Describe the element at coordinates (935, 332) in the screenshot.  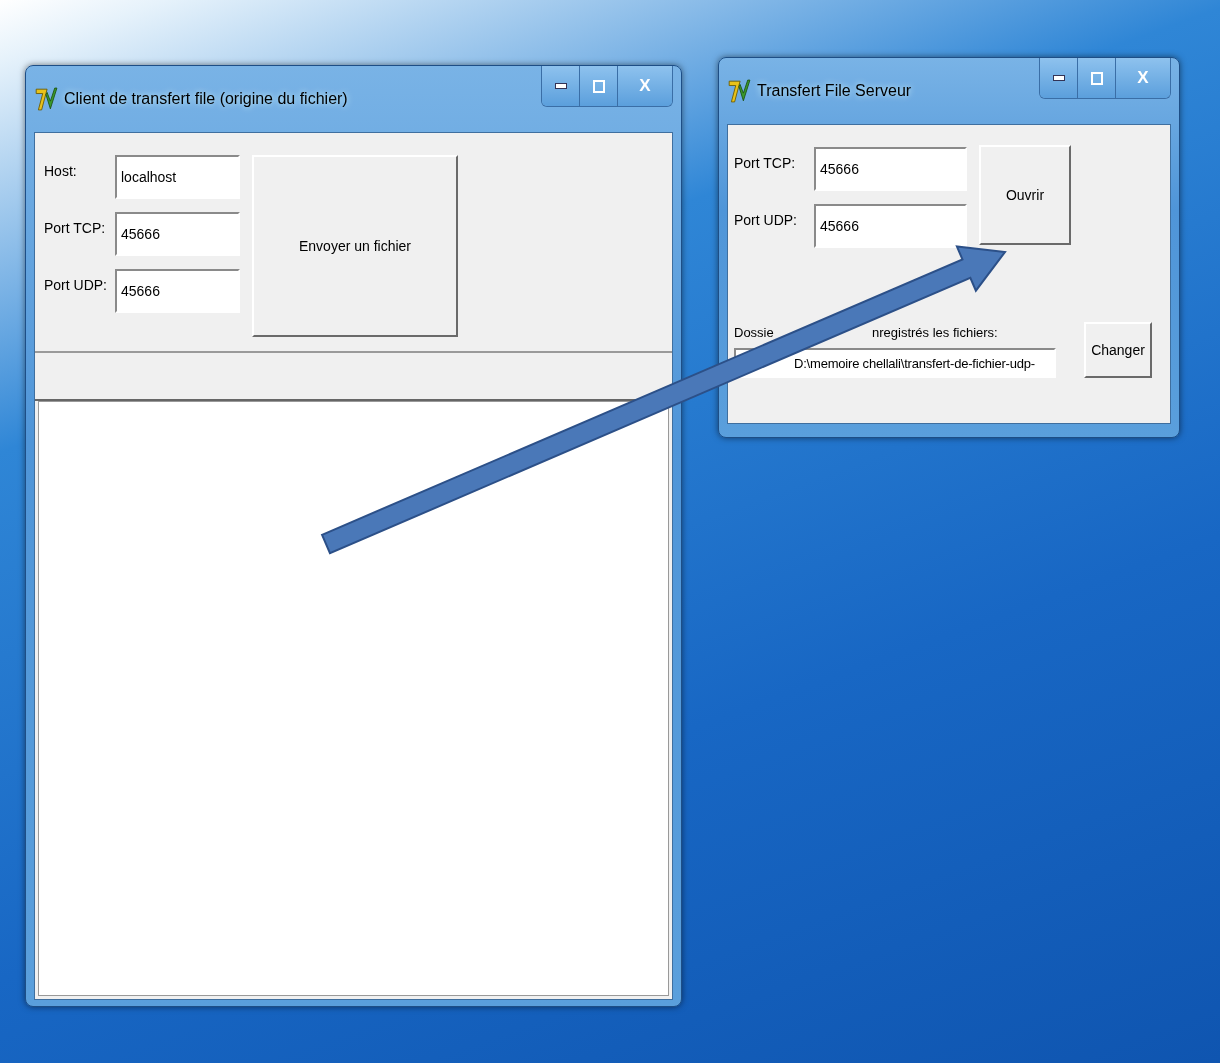
I see `folder-label: nregistrés les fichiers:` at that location.